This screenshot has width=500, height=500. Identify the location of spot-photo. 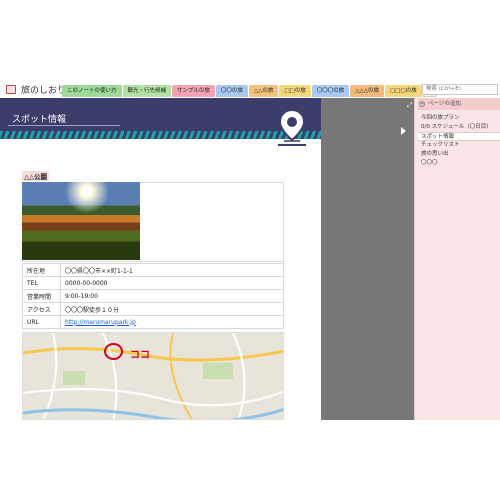
(81, 221).